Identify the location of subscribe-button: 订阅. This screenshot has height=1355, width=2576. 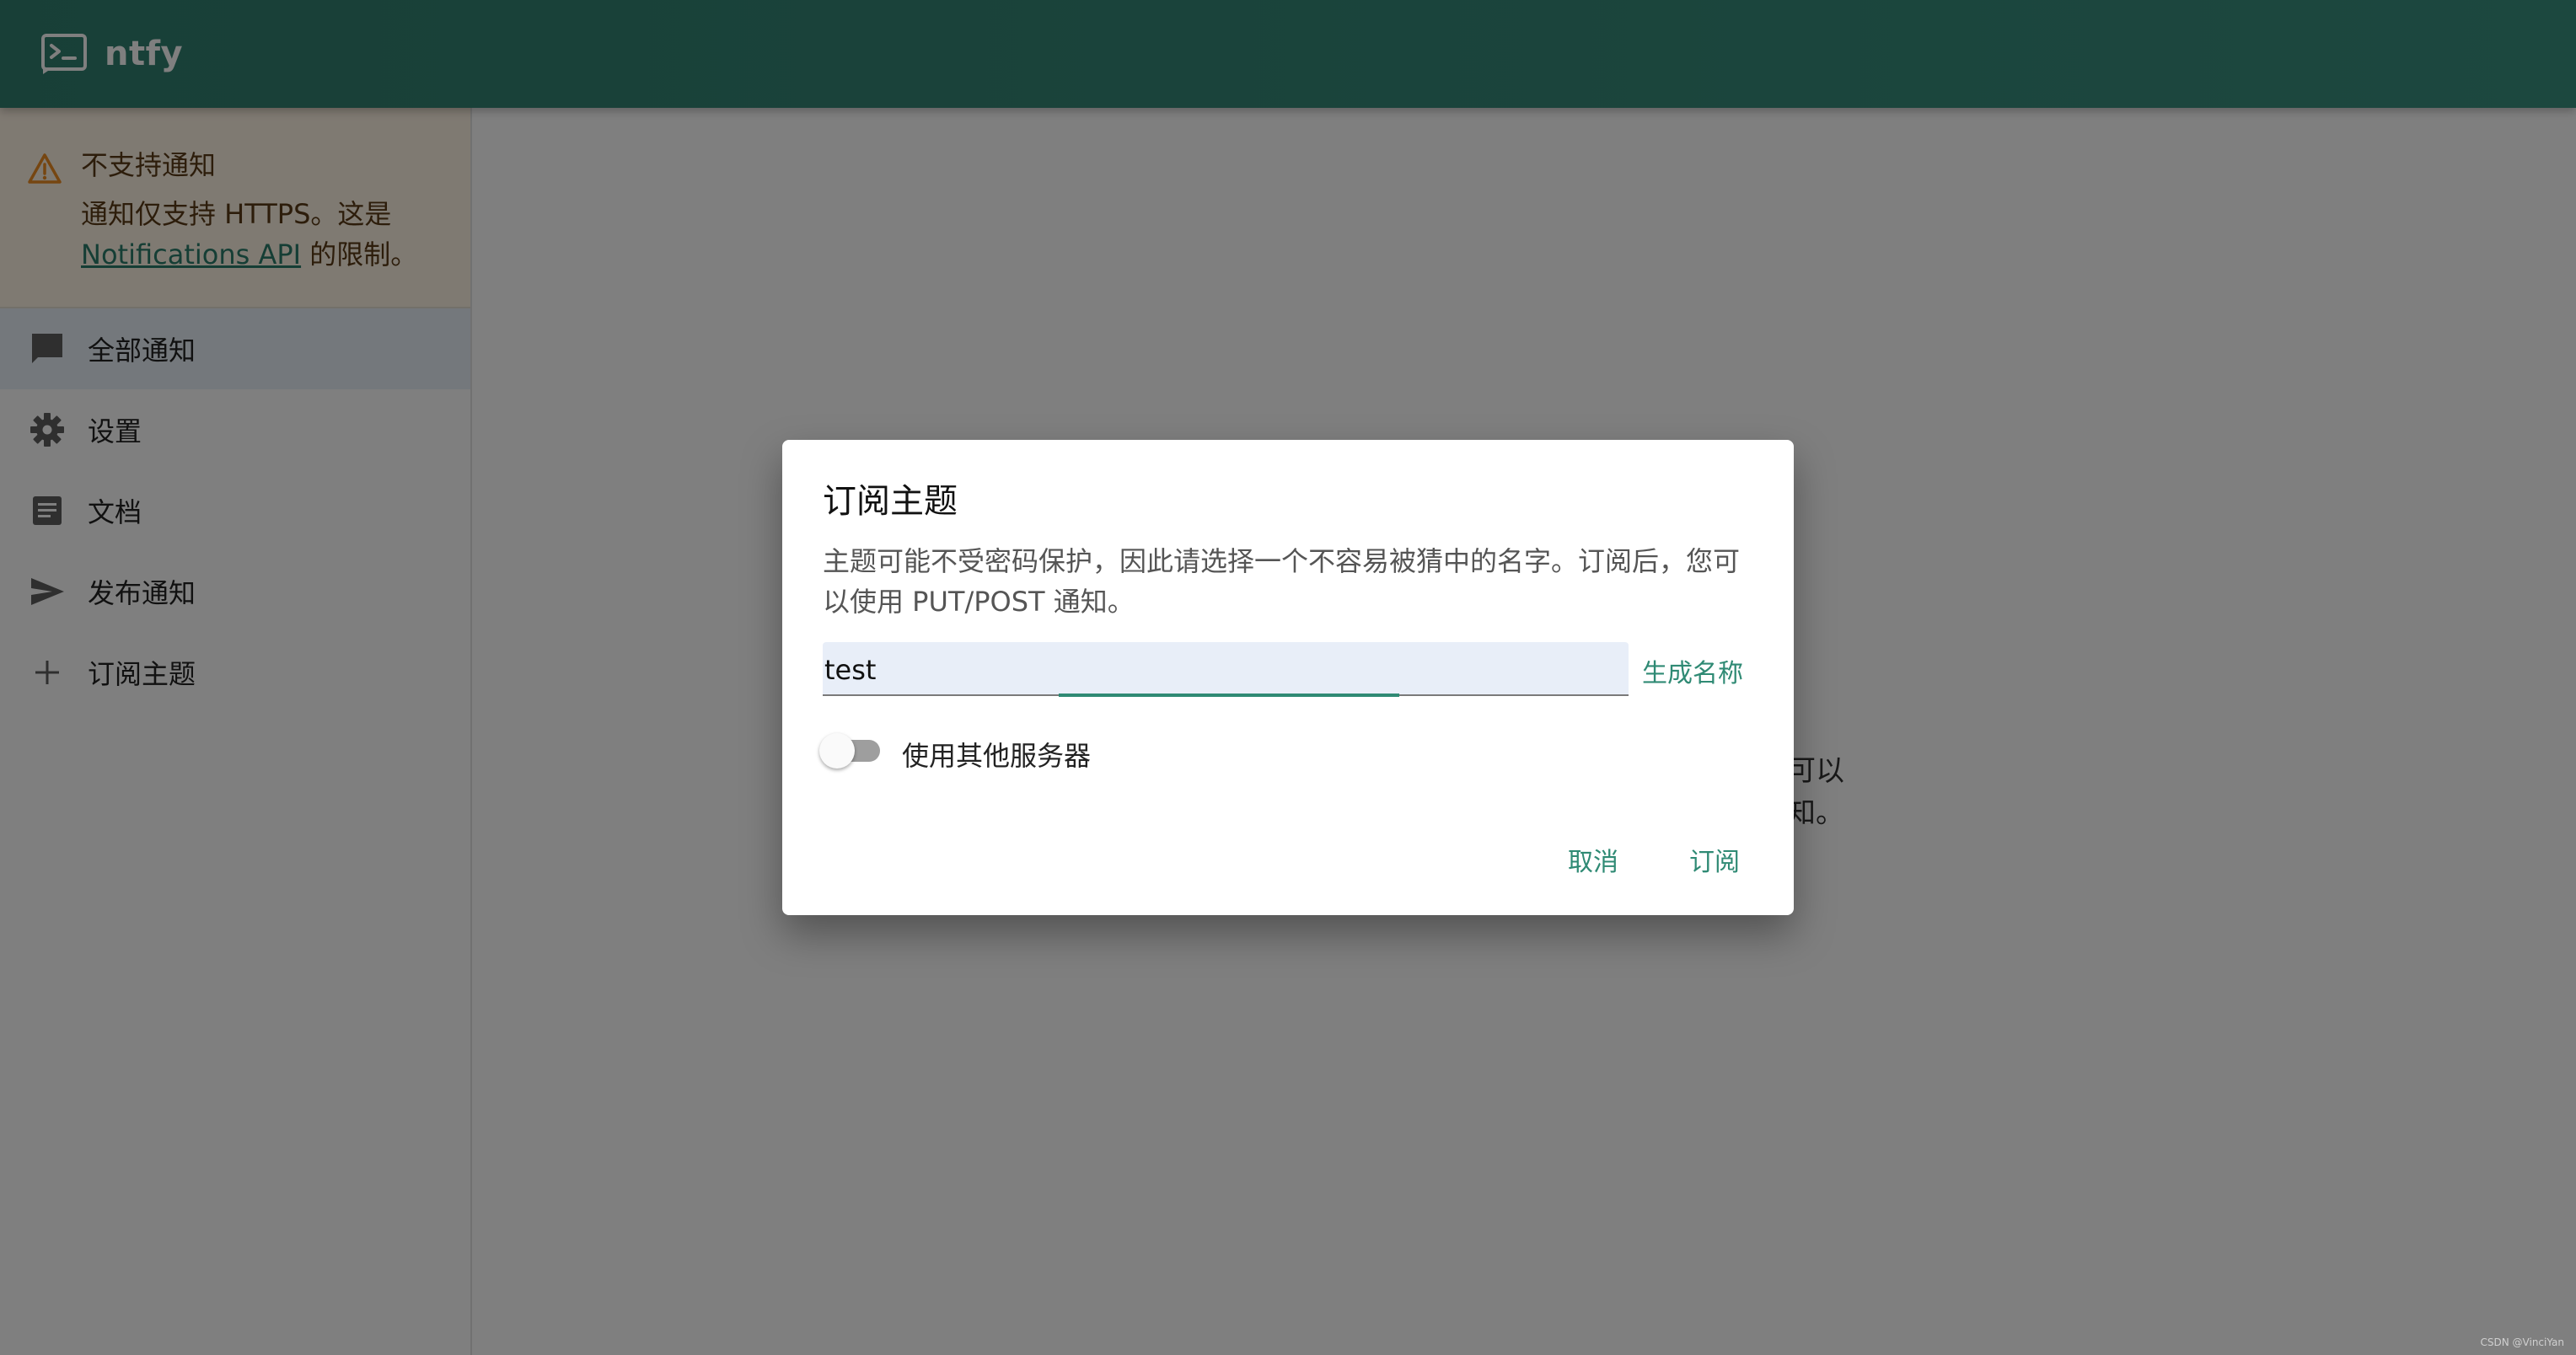
(1714, 859).